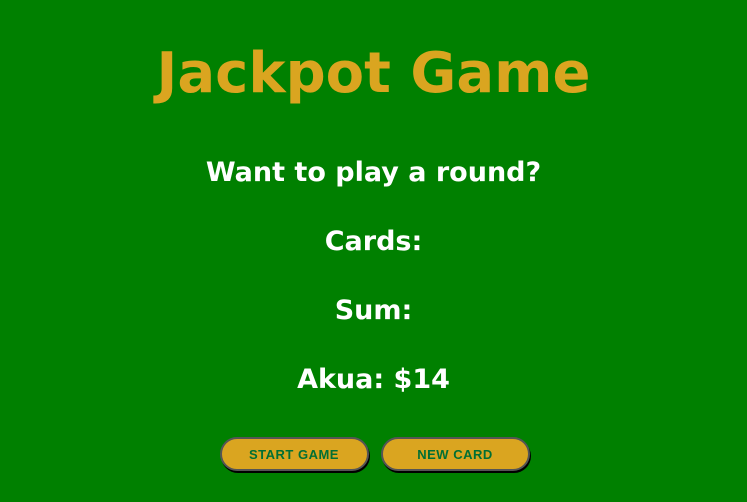 Image resolution: width=747 pixels, height=502 pixels. Describe the element at coordinates (373, 172) in the screenshot. I see `message: Want to play a round?` at that location.